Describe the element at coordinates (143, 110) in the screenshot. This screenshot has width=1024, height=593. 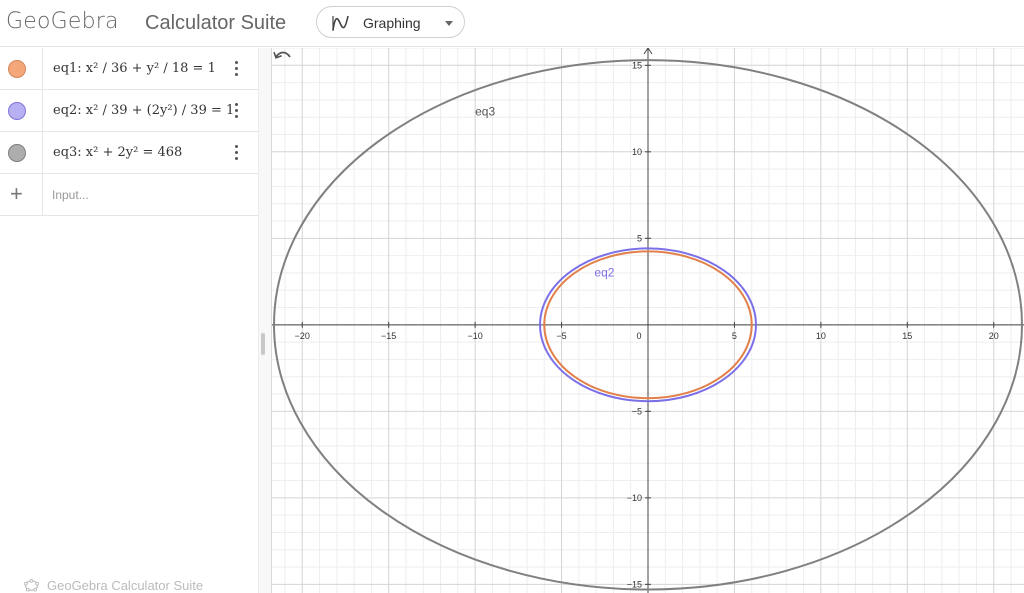
I see `algebra-expression-eq2: eq2: x² / 39 + (2y²) / 39 = 1` at that location.